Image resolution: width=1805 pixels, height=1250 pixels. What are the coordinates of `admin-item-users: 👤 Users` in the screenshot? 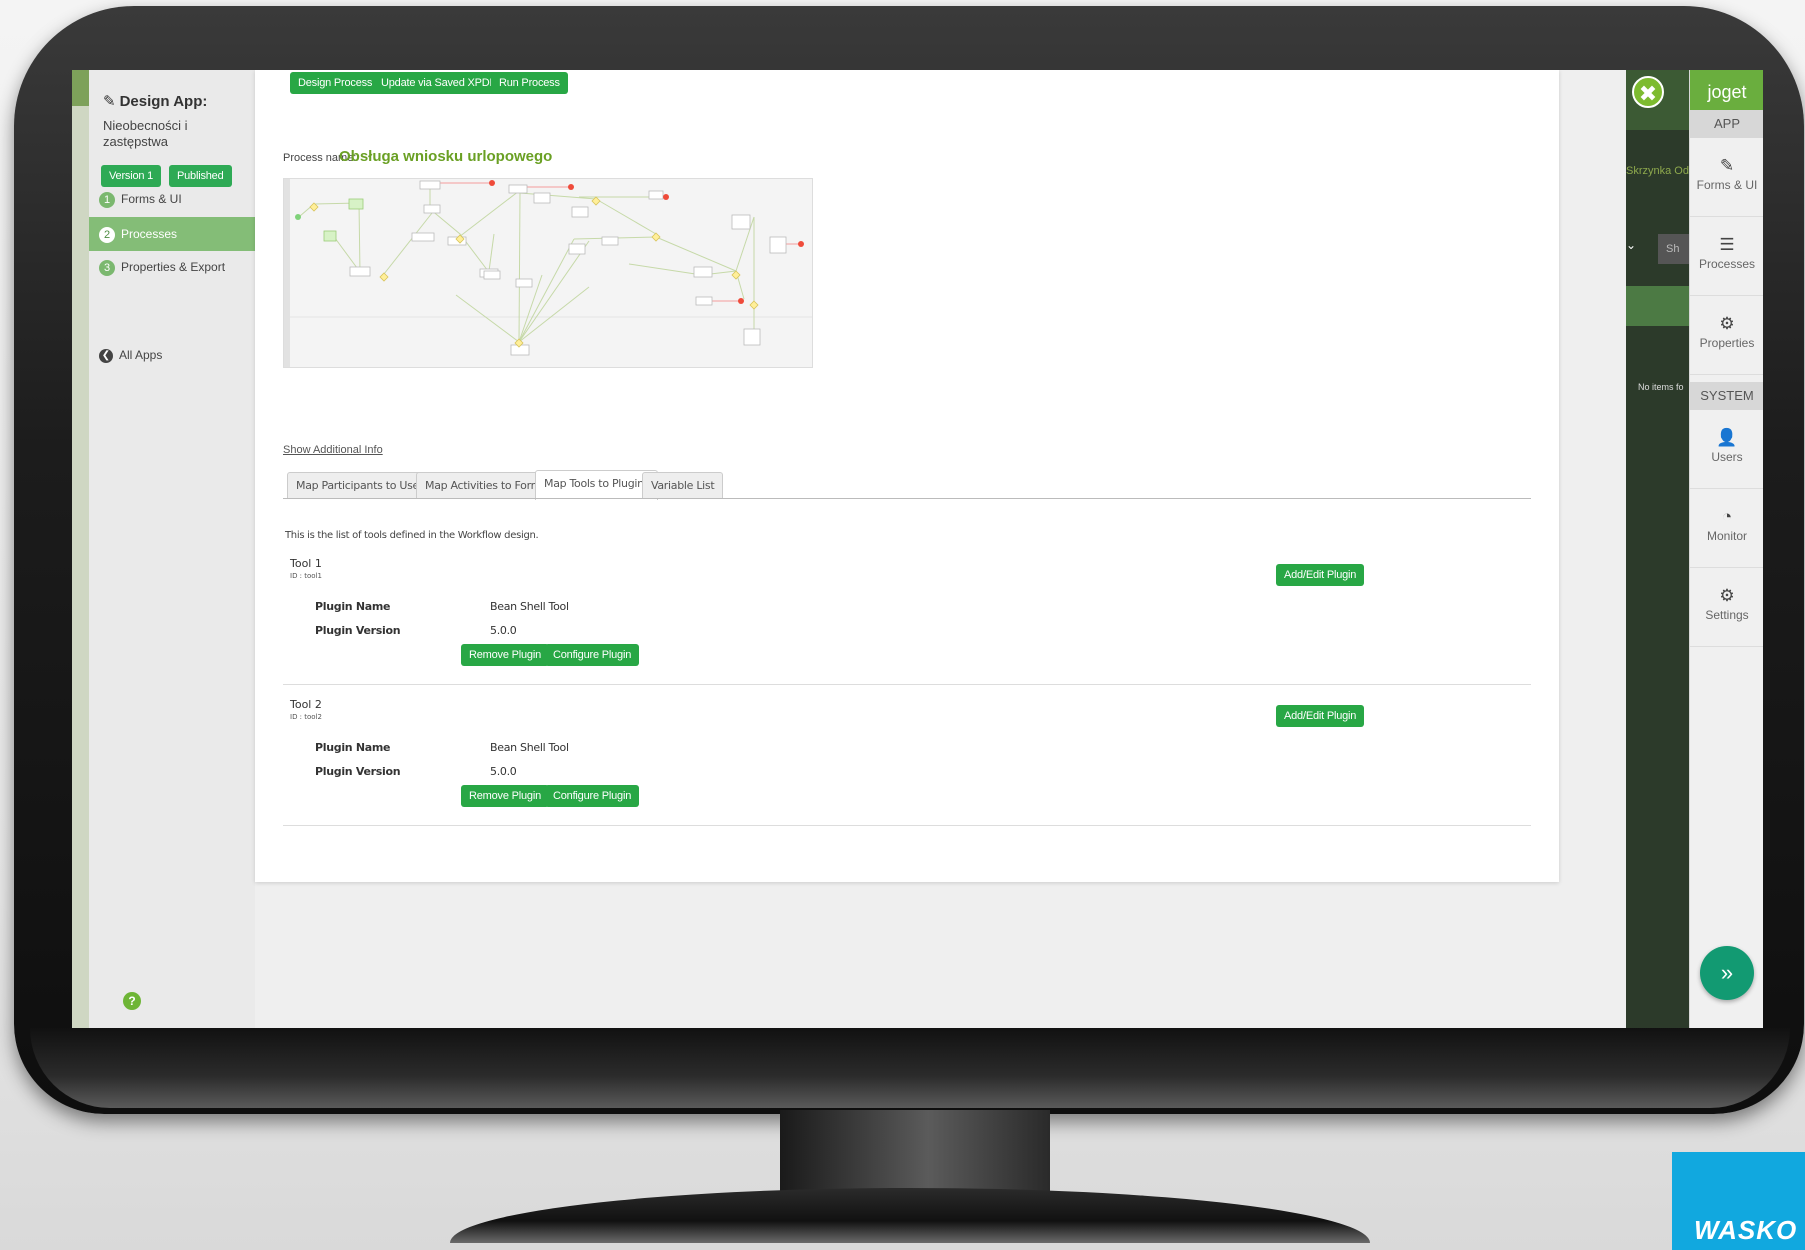 It's located at (1726, 449).